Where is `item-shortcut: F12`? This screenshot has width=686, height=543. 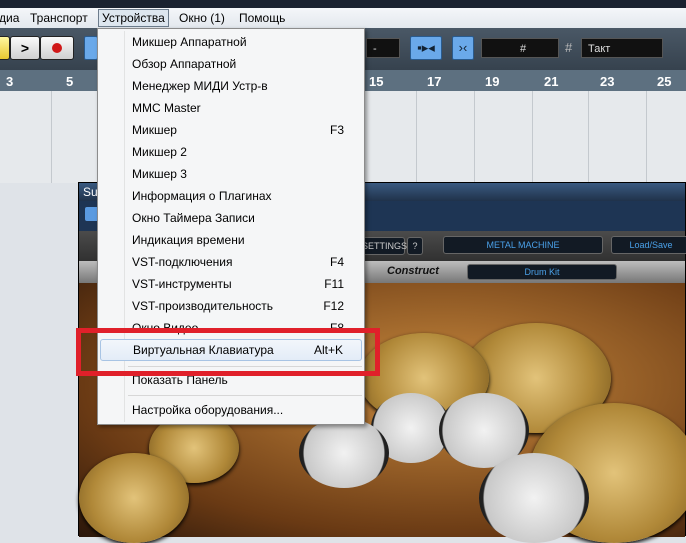
item-shortcut: F12 is located at coordinates (333, 306).